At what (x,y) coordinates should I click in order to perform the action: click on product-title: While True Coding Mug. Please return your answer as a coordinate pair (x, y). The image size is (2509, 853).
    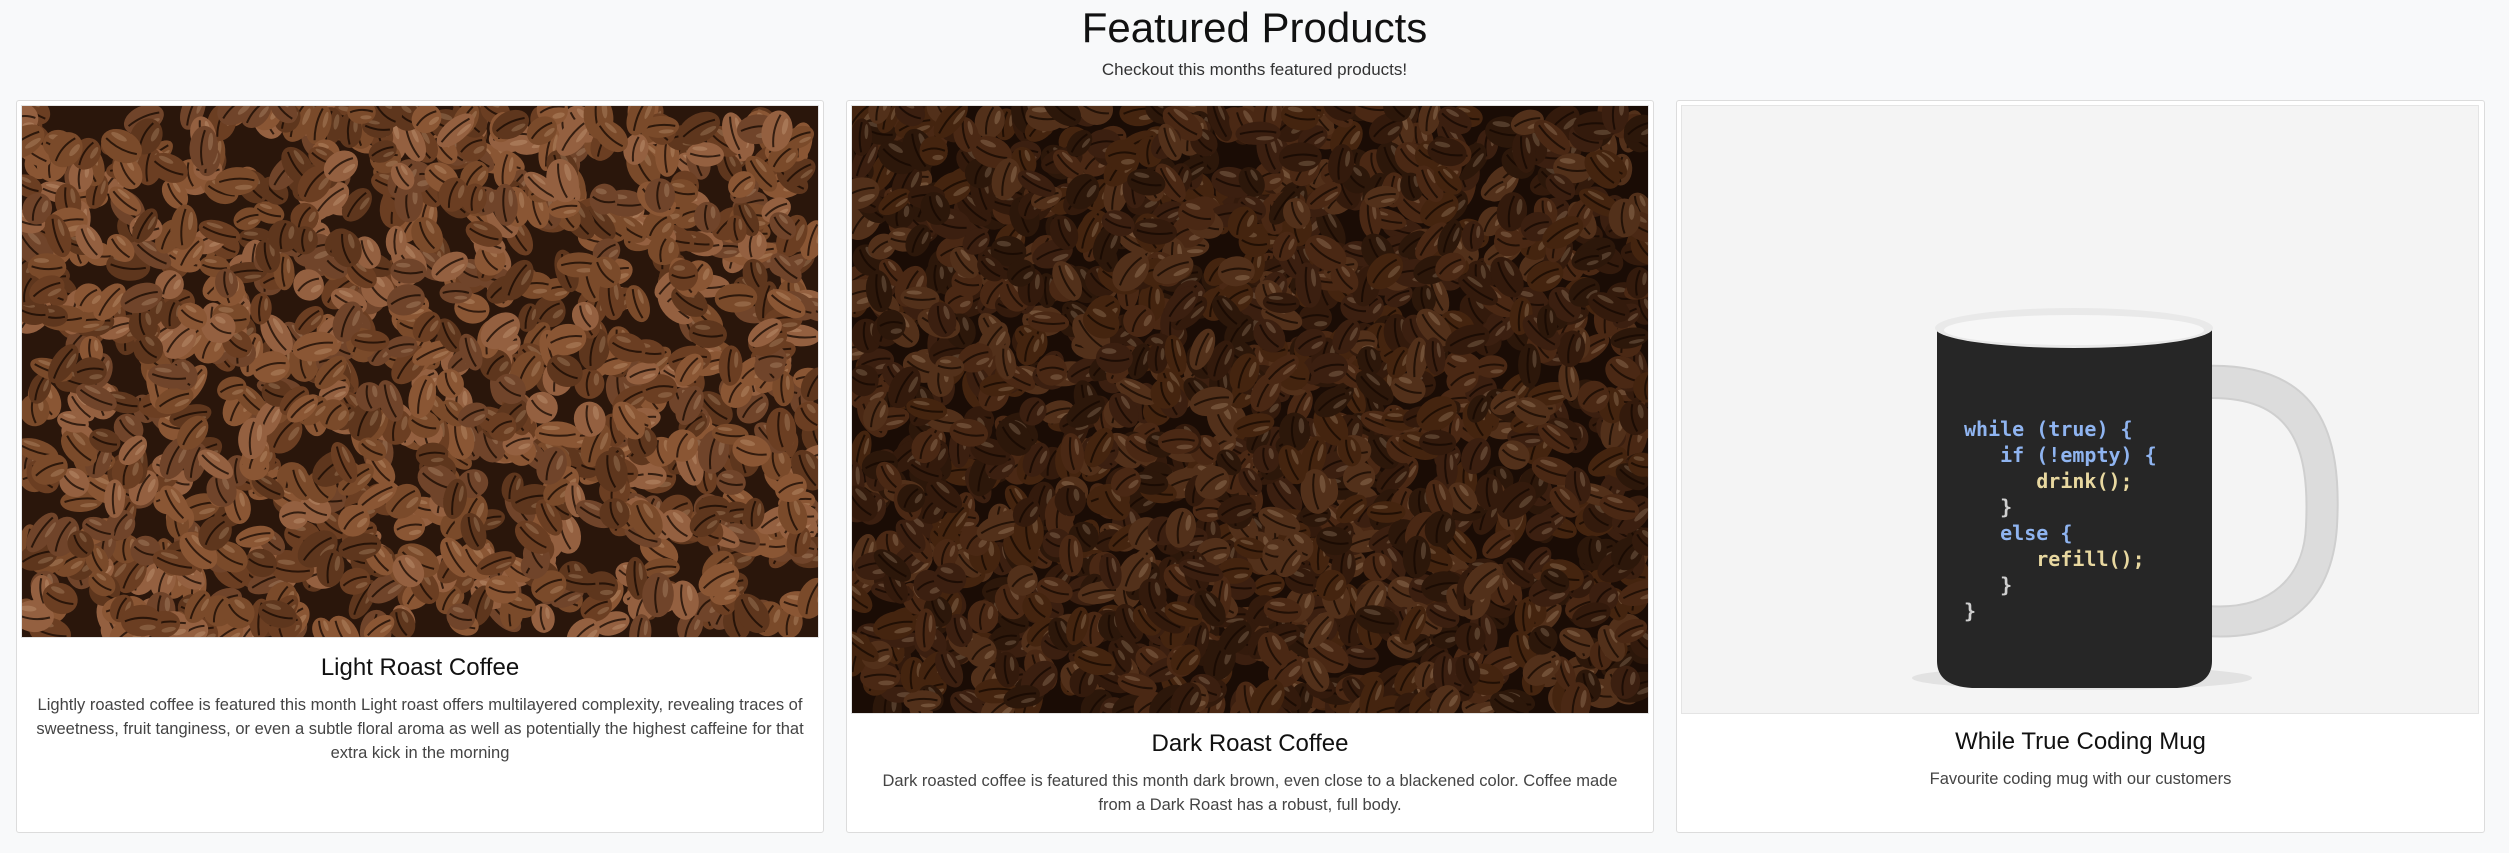
    Looking at the image, I should click on (2080, 742).